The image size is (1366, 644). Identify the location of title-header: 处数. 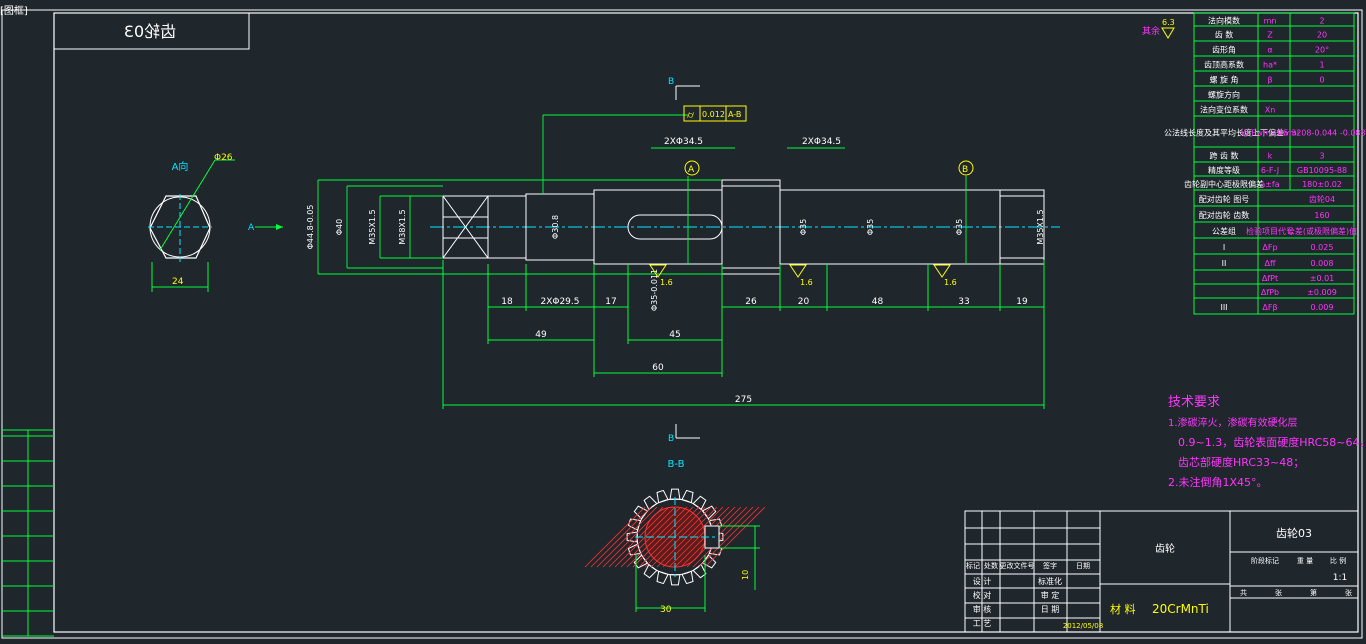
(991, 565).